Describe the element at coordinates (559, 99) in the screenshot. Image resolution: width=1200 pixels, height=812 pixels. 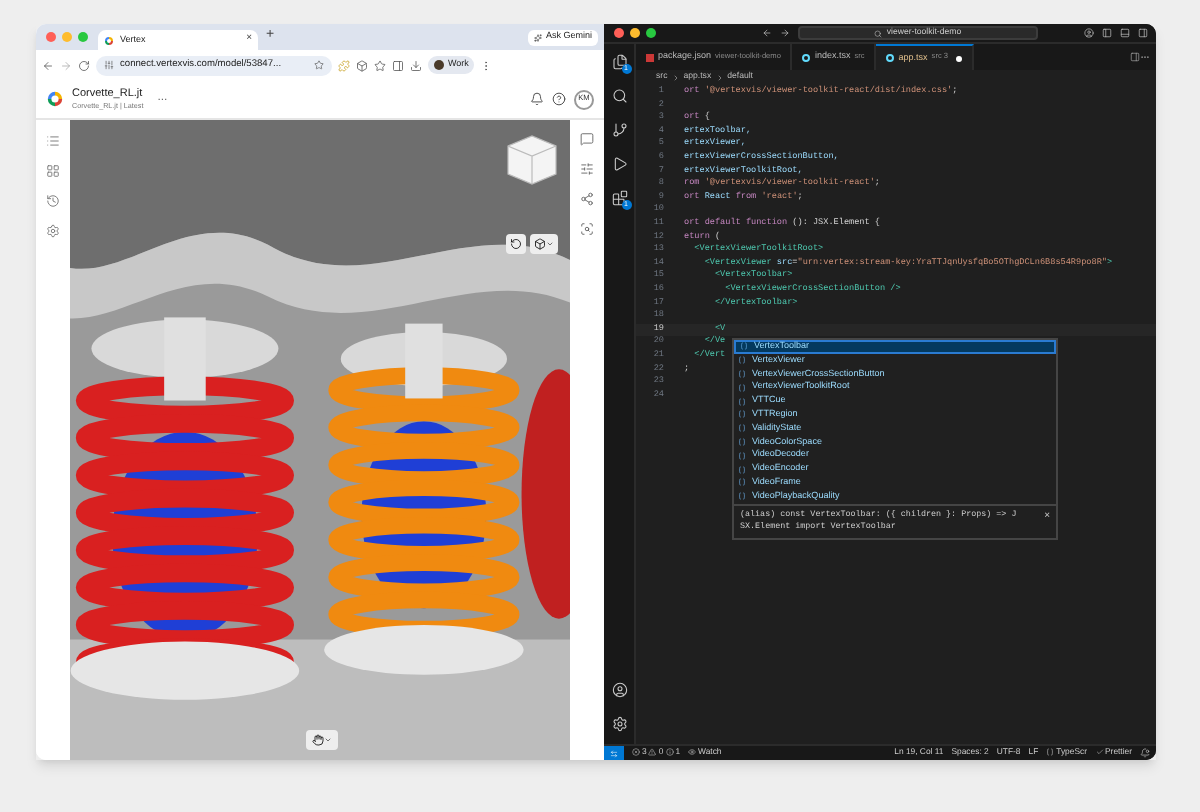
I see `help-icon` at that location.